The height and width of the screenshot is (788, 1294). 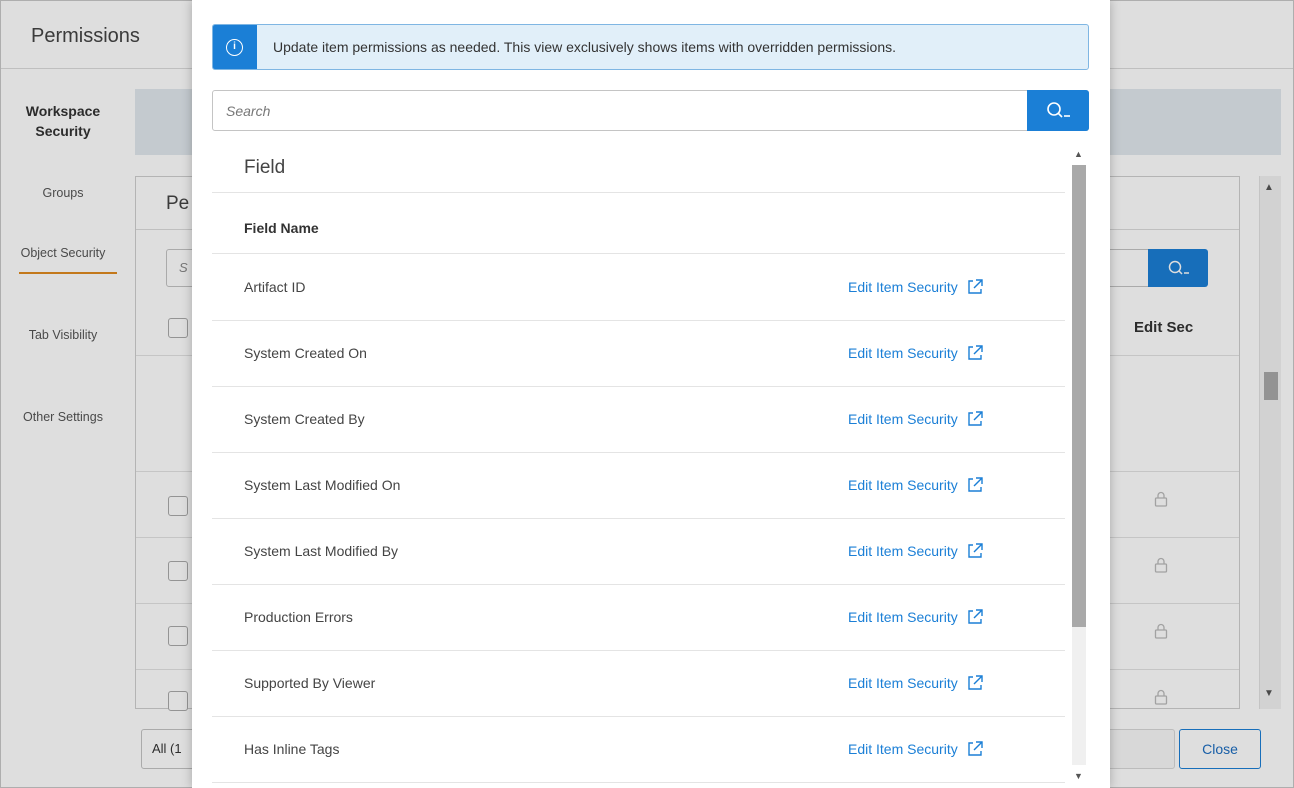 What do you see at coordinates (1079, 396) in the screenshot?
I see `scrollbar-thumb` at bounding box center [1079, 396].